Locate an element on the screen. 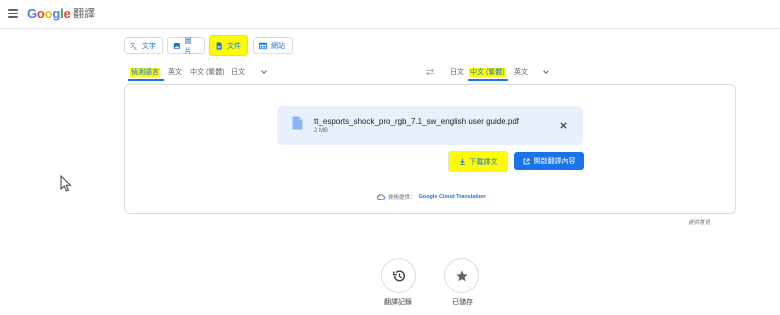  target-lang-underline is located at coordinates (488, 80).